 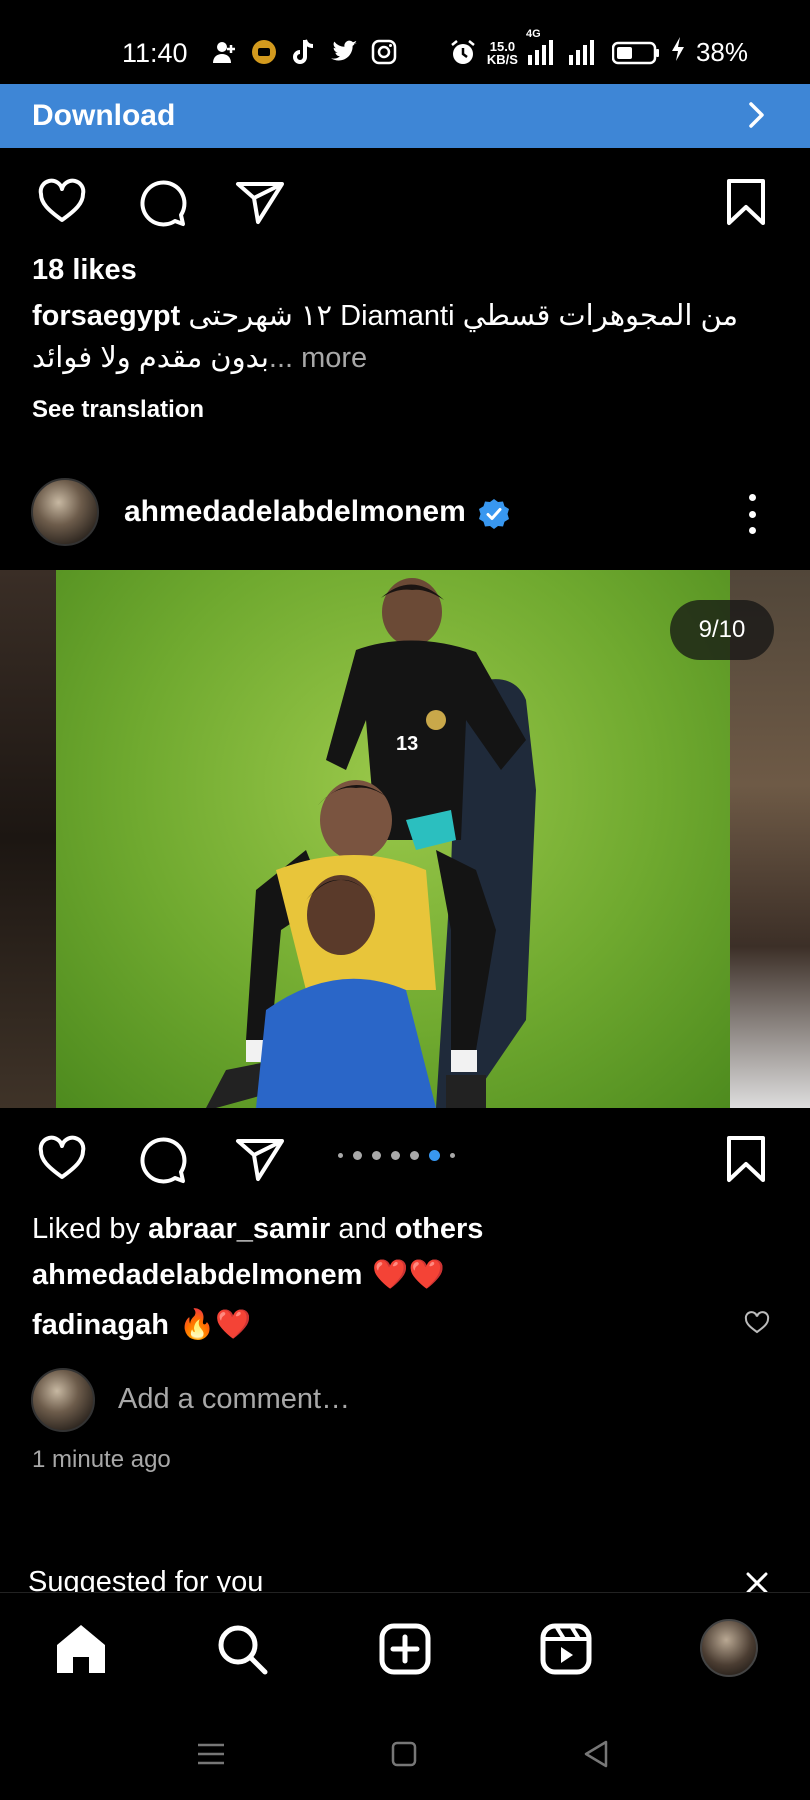 What do you see at coordinates (405, 116) in the screenshot?
I see `download-banner: Download` at bounding box center [405, 116].